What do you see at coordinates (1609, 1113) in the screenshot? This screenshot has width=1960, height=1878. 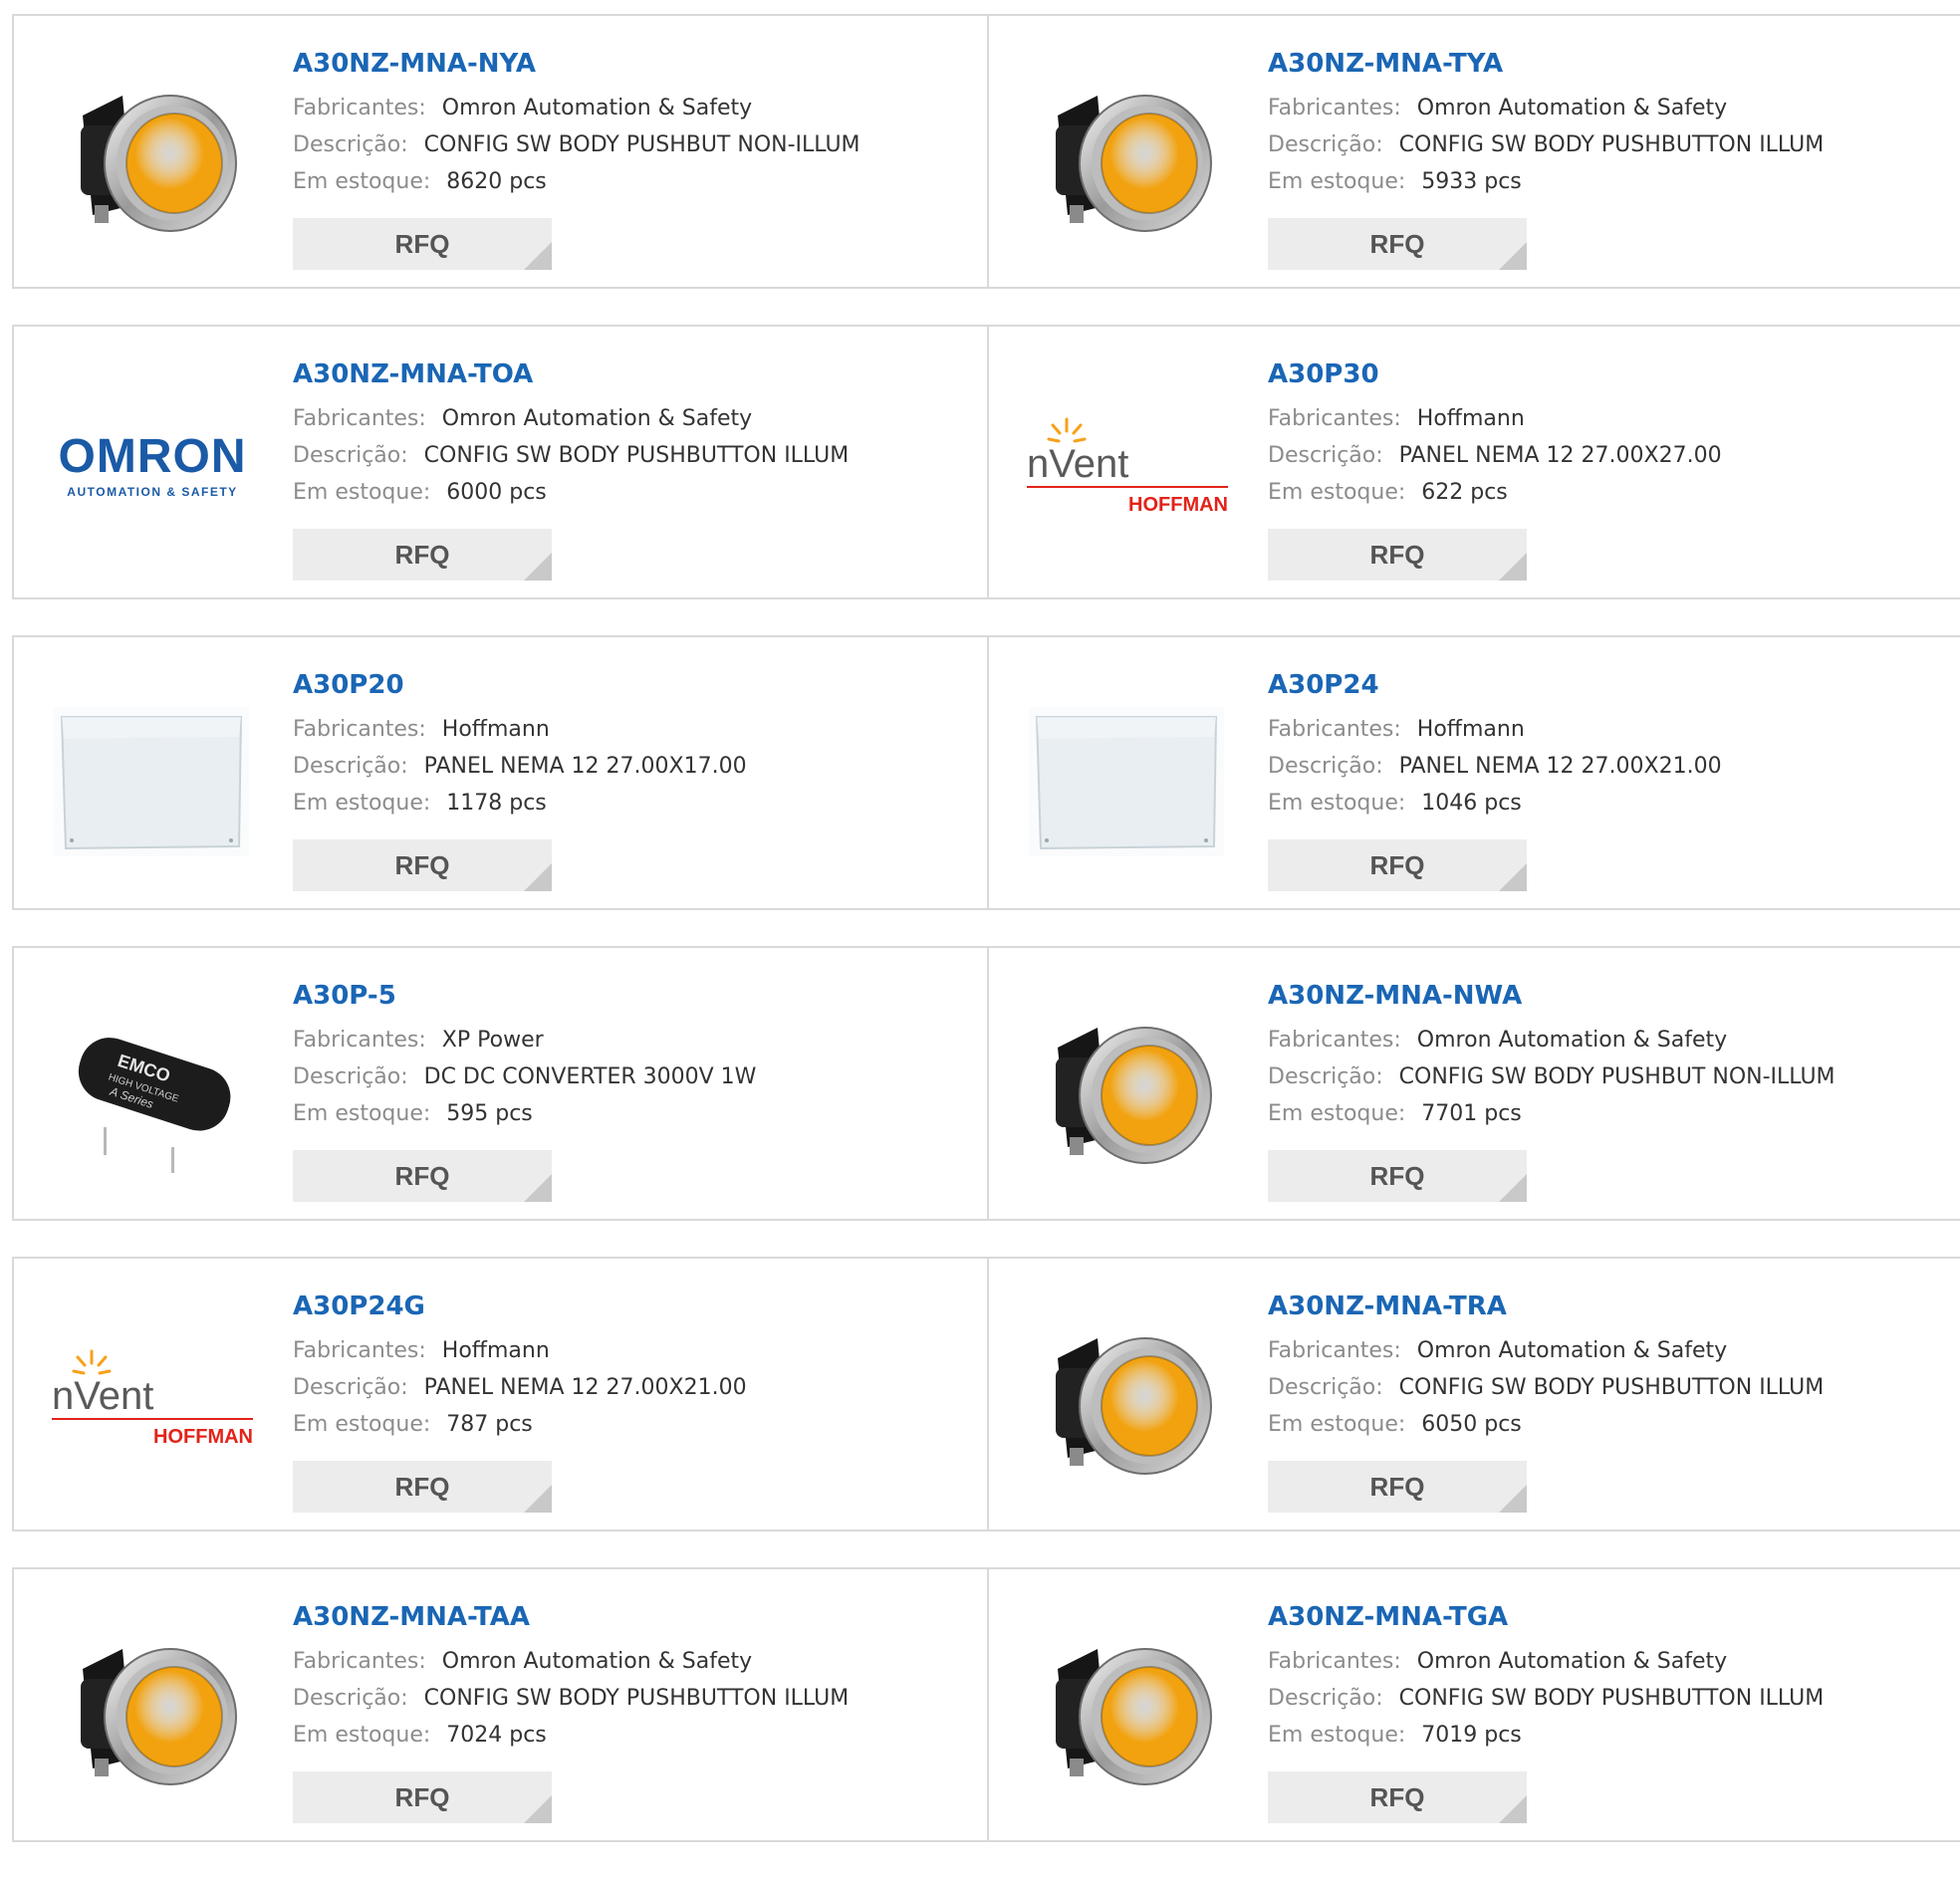 I see `stock-row: Em estoque: 7701 pcs` at bounding box center [1609, 1113].